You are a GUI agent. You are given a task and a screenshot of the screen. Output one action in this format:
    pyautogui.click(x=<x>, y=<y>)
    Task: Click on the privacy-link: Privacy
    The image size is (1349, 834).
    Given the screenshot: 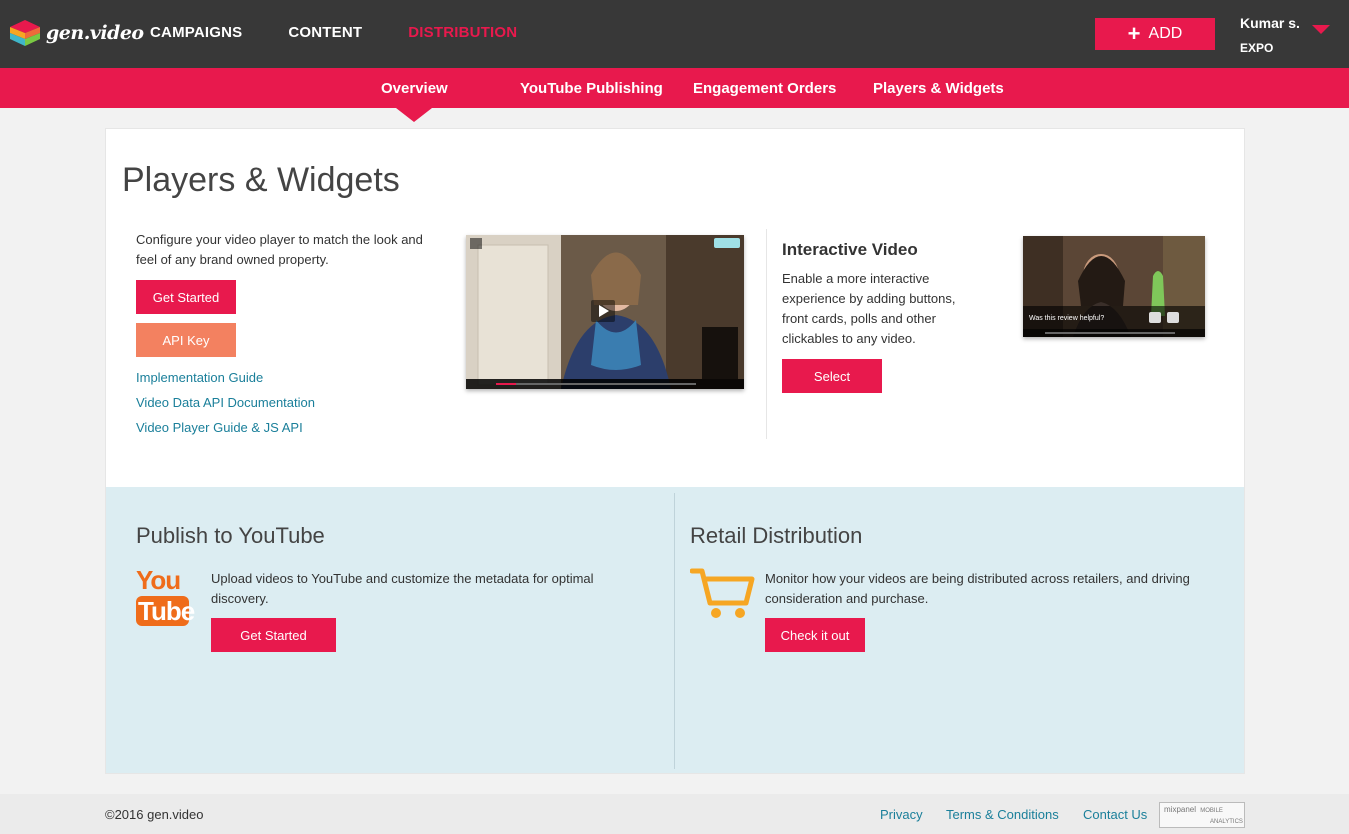 What is the action you would take?
    pyautogui.click(x=901, y=814)
    